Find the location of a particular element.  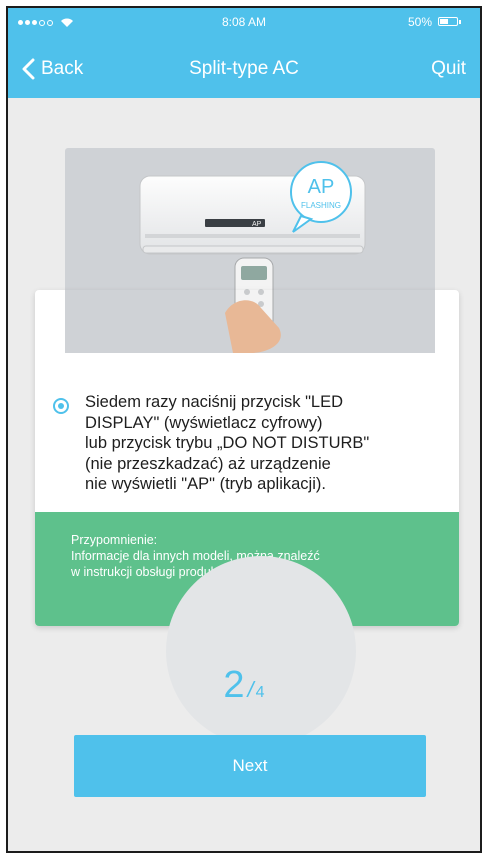

ap-bubble-subtitle: FLASHING is located at coordinates (321, 205).